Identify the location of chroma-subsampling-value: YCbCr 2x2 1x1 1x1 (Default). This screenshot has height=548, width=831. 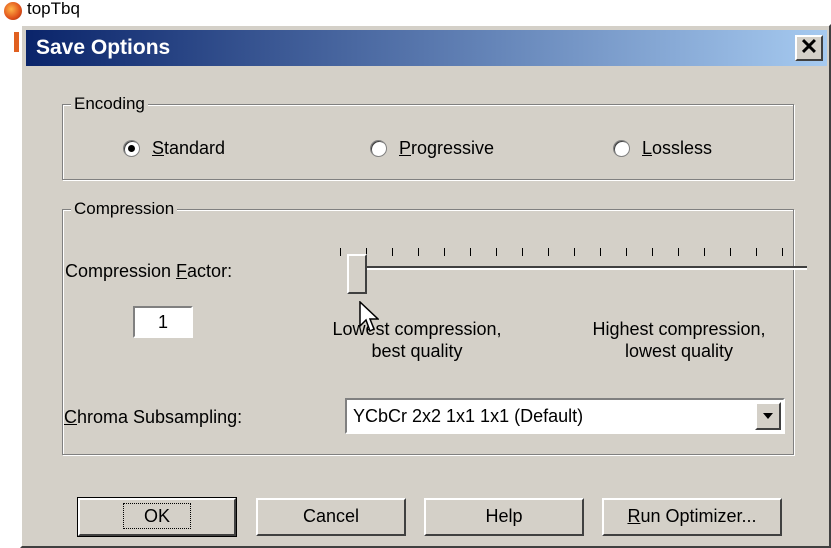
(468, 416).